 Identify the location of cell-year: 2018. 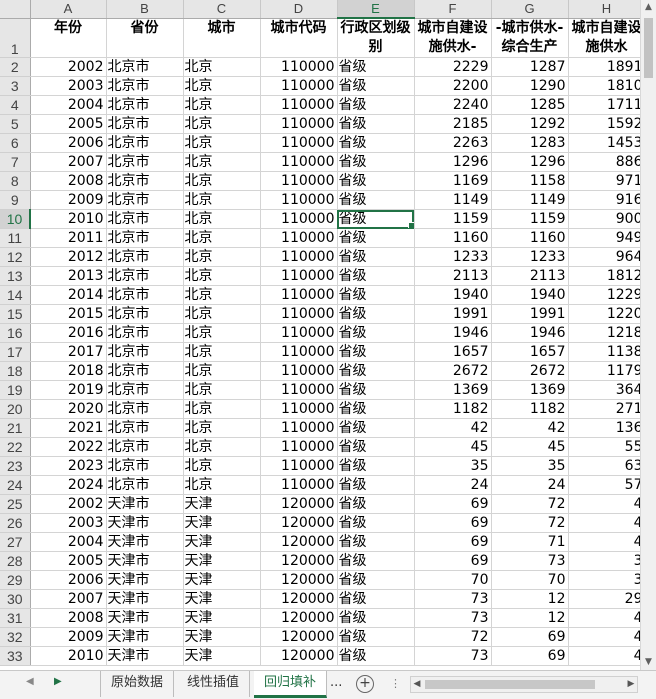
(68, 371).